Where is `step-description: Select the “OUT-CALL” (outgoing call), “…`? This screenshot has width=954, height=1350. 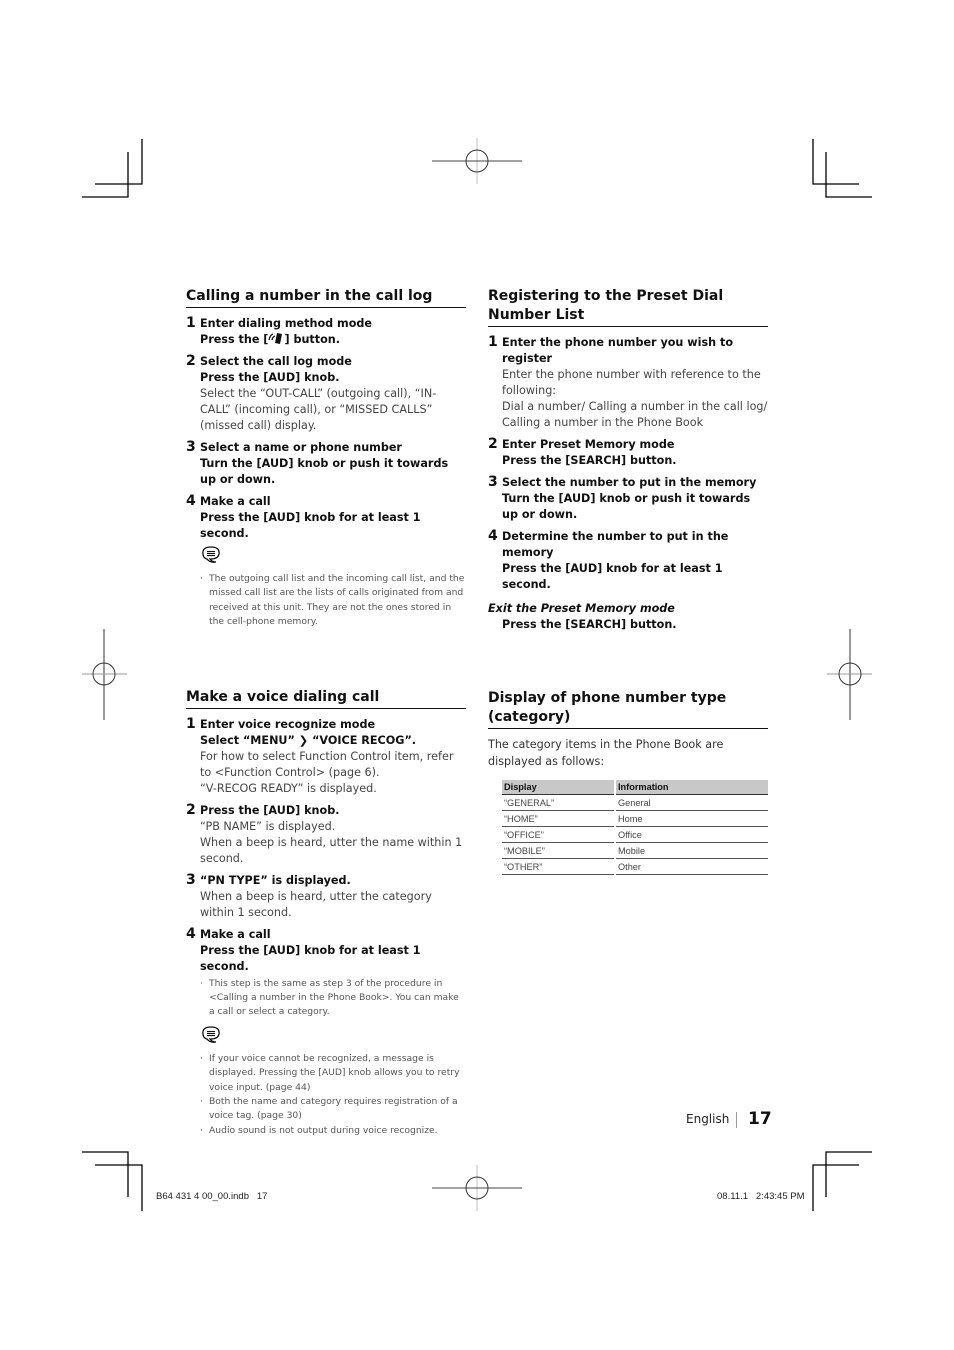
step-description: Select the “OUT-CALL” (outgoing call), “… is located at coordinates (318, 409).